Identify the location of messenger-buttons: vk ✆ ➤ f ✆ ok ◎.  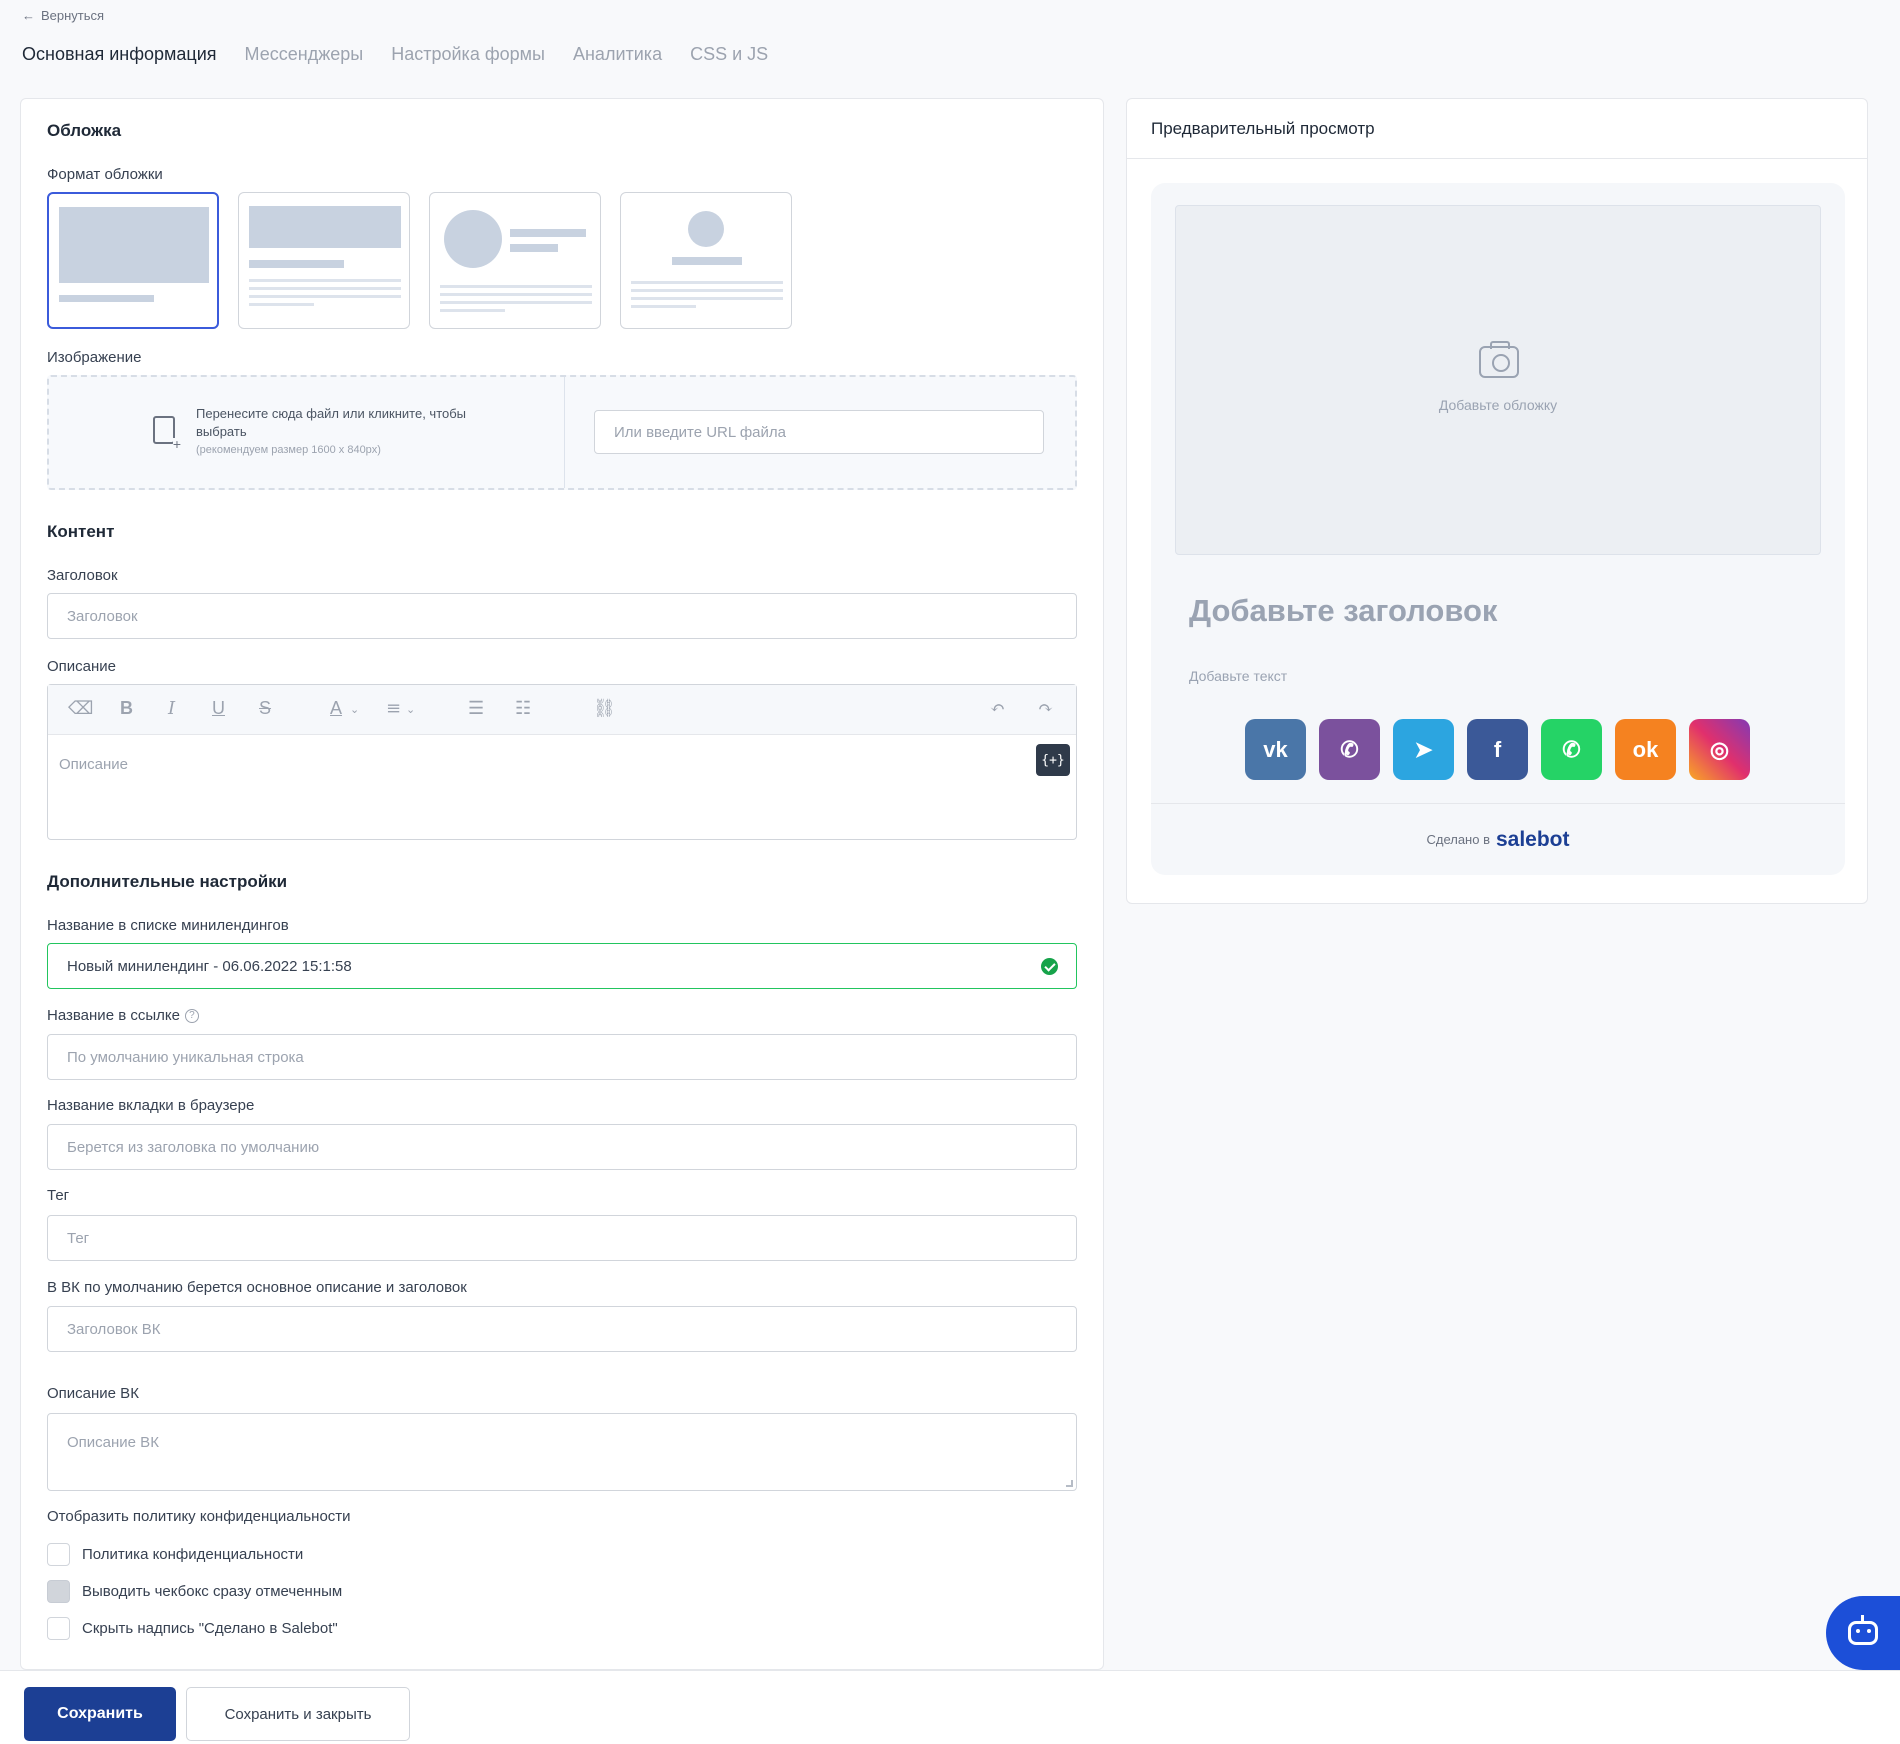
(1497, 749).